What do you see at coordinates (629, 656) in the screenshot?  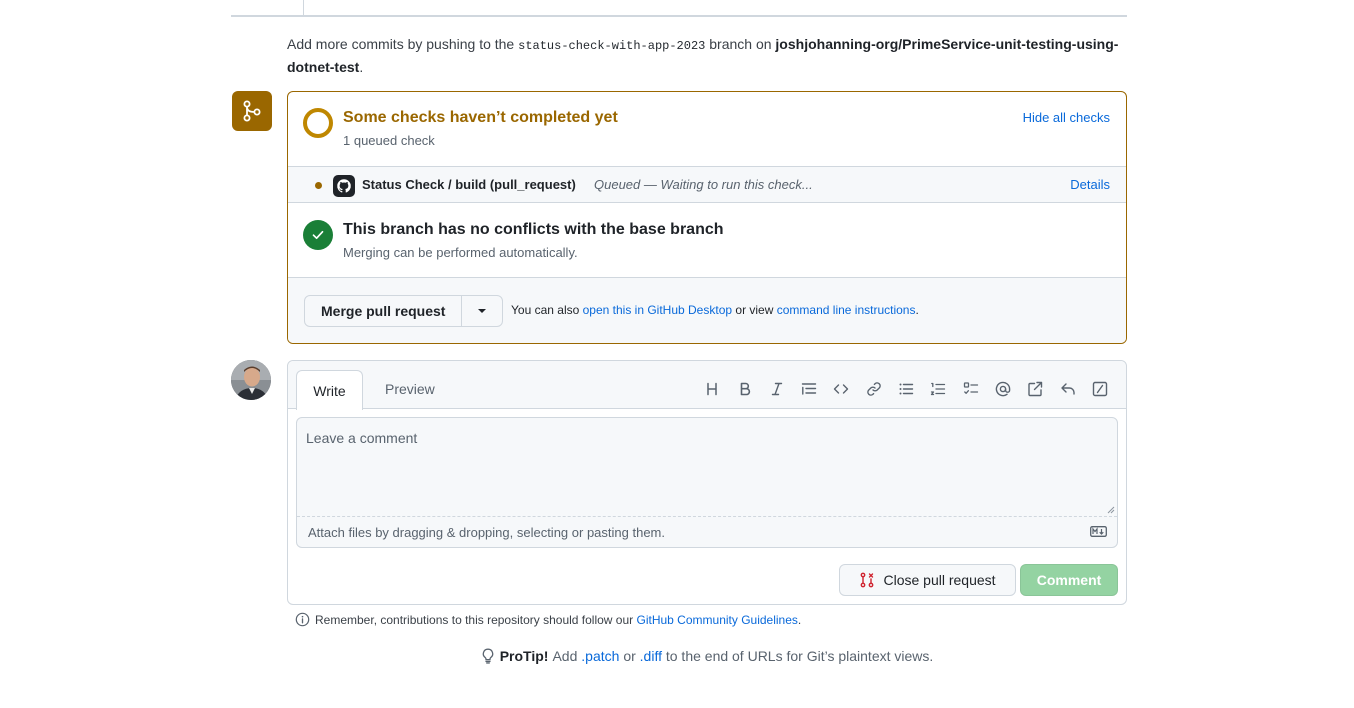 I see `protip-text-2: or` at bounding box center [629, 656].